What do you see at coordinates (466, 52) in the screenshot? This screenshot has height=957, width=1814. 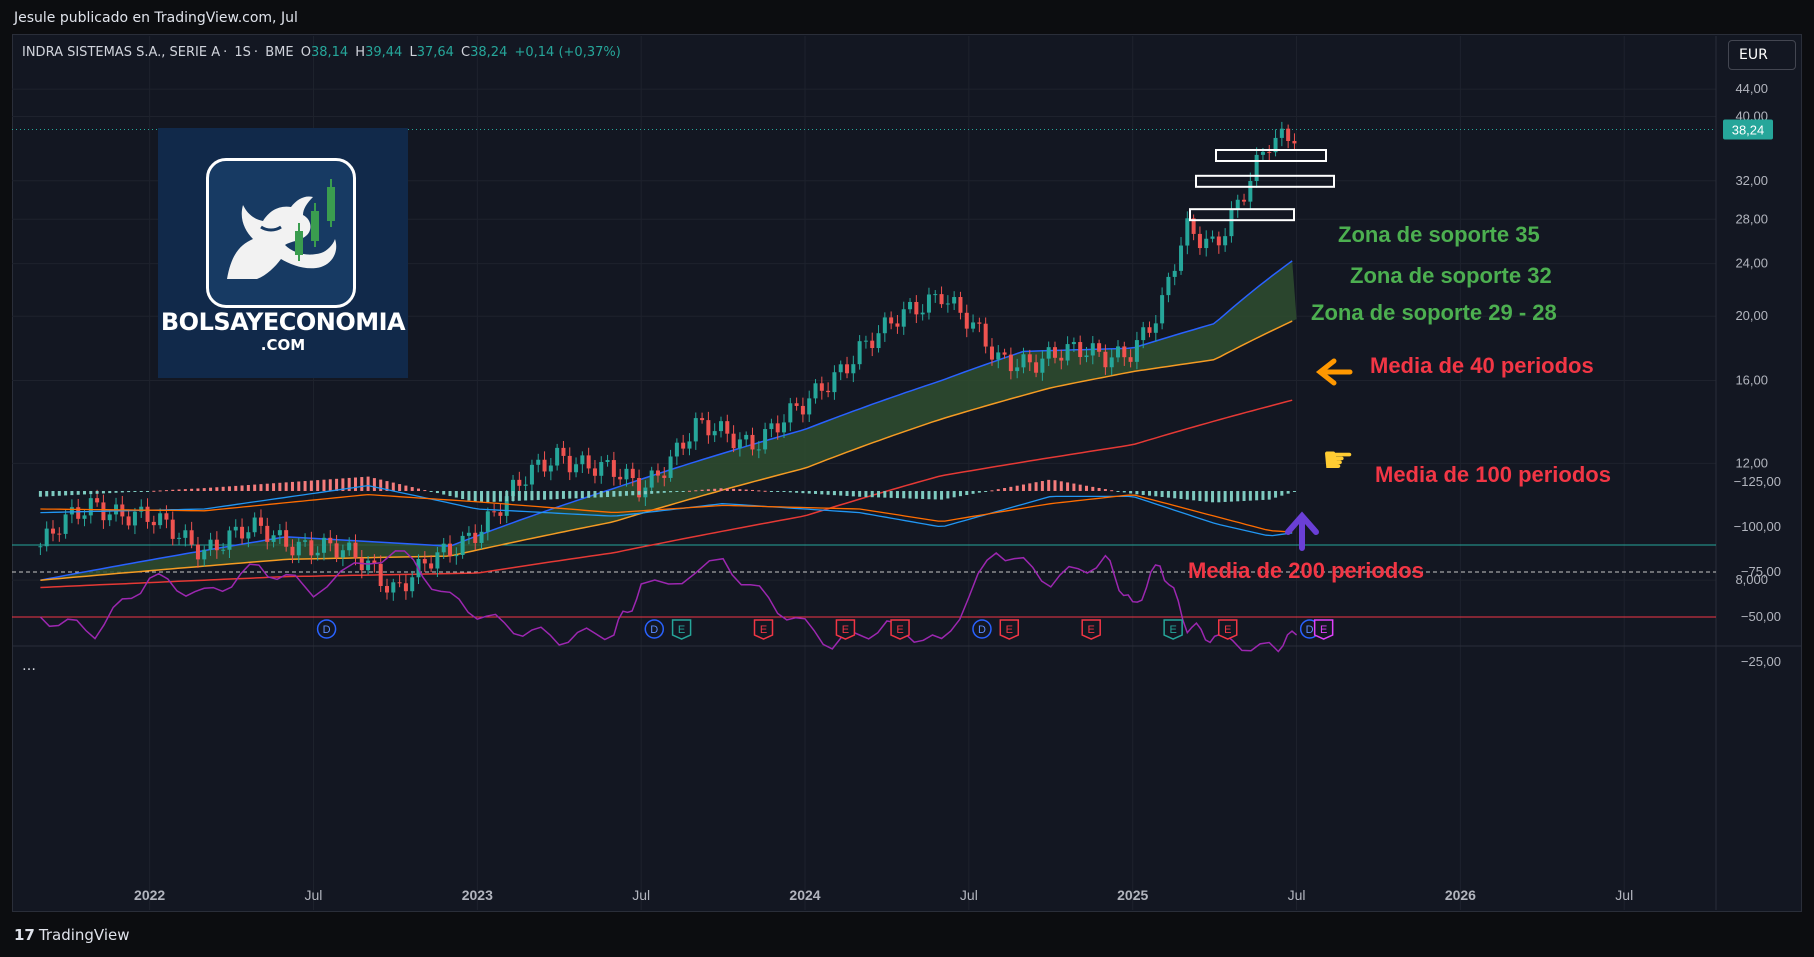 I see `close-label: C` at bounding box center [466, 52].